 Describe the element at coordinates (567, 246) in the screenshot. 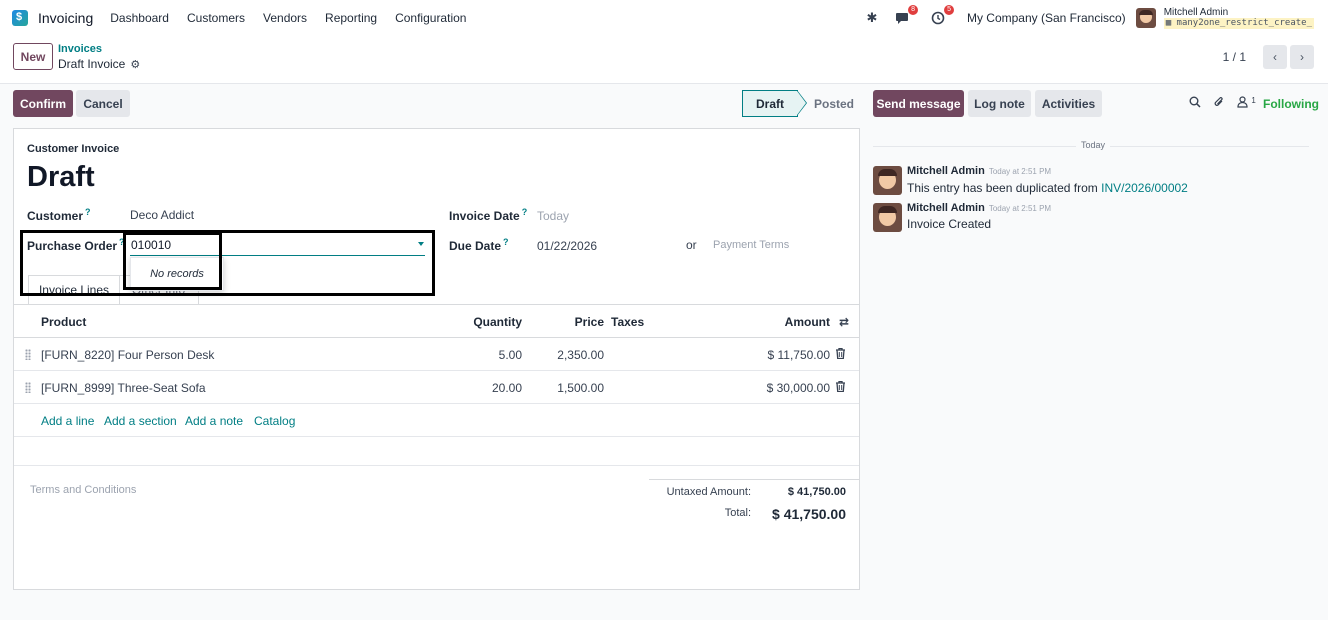

I see `due-date-field: 01/22/2026` at that location.